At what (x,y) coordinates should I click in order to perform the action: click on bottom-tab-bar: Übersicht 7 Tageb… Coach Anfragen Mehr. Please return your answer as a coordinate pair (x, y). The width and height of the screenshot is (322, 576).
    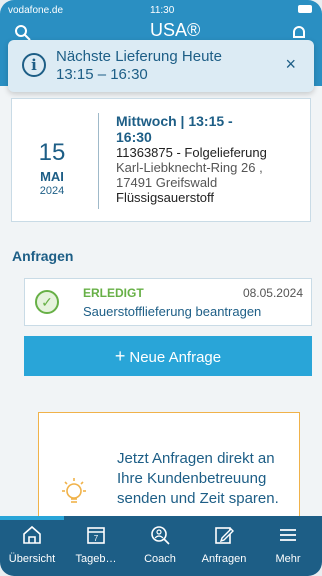
    Looking at the image, I should click on (161, 546).